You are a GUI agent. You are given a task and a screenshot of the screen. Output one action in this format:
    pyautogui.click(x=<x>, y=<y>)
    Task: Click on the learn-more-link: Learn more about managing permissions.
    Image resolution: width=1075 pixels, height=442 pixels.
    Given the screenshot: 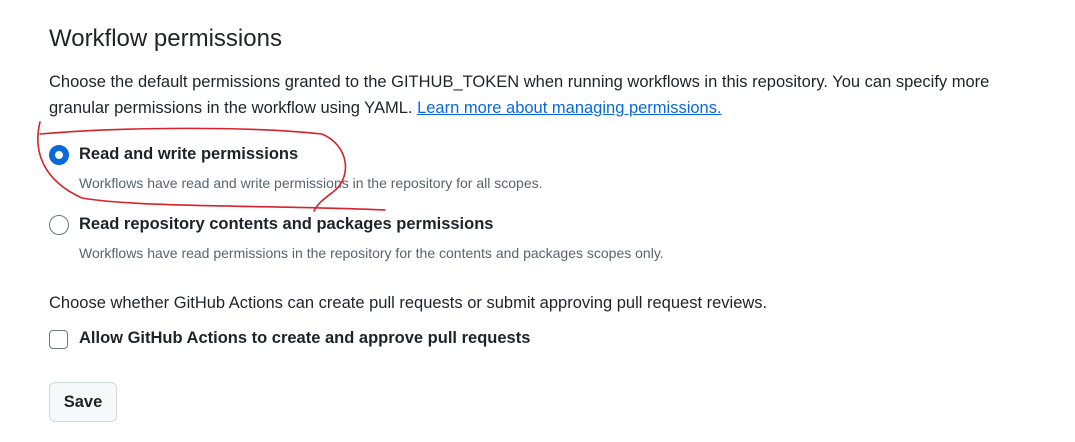 What is the action you would take?
    pyautogui.click(x=569, y=108)
    